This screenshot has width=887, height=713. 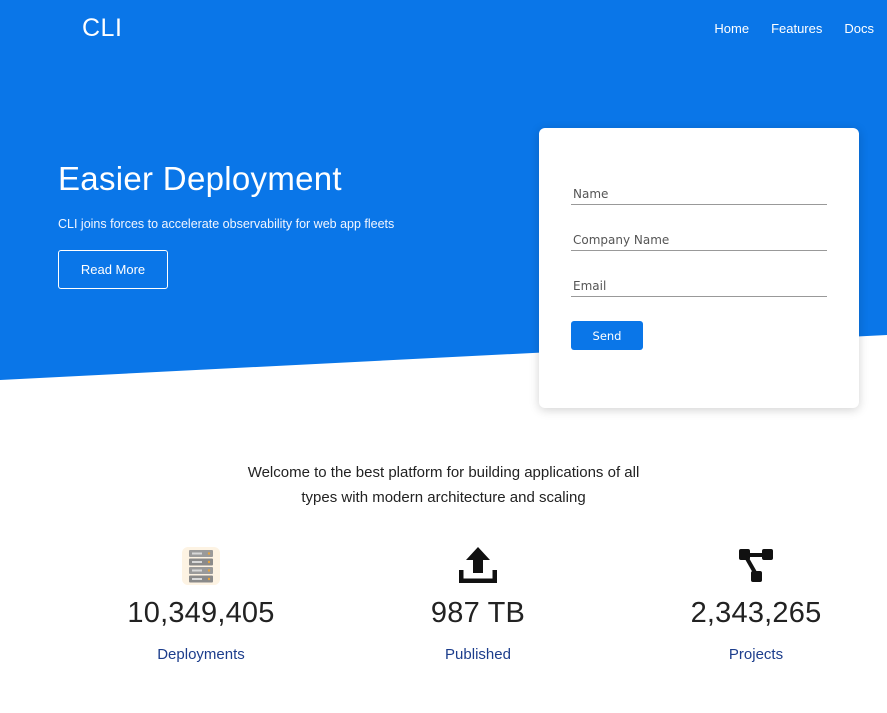 I want to click on brand-logo: CLI, so click(x=102, y=28).